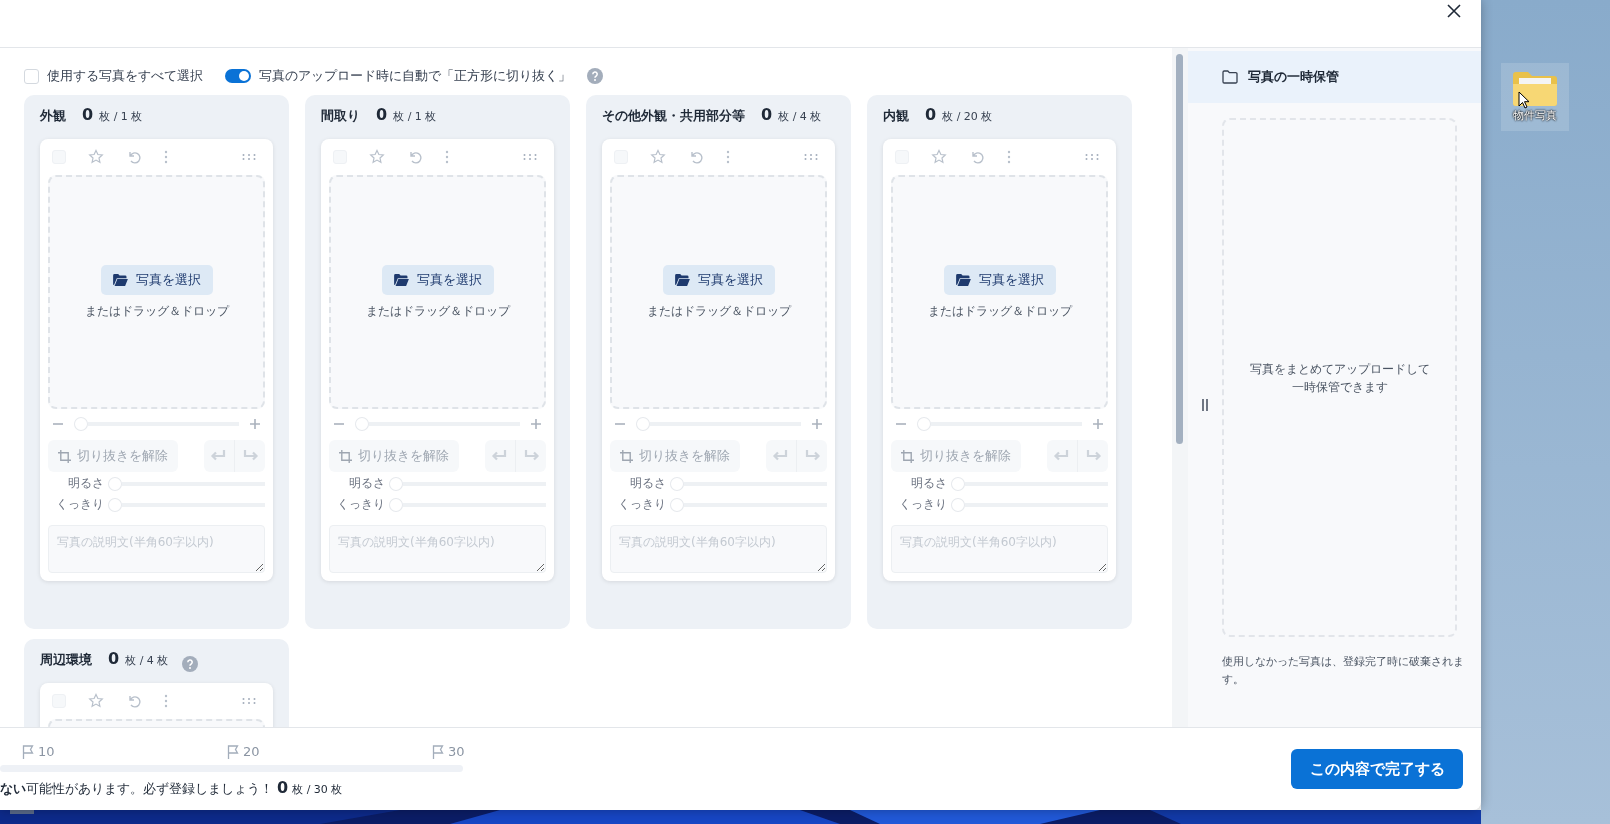  Describe the element at coordinates (1343, 671) in the screenshot. I see `temp-storage-note: 使用しなかった写真は、登録完了時に破棄されます。` at that location.